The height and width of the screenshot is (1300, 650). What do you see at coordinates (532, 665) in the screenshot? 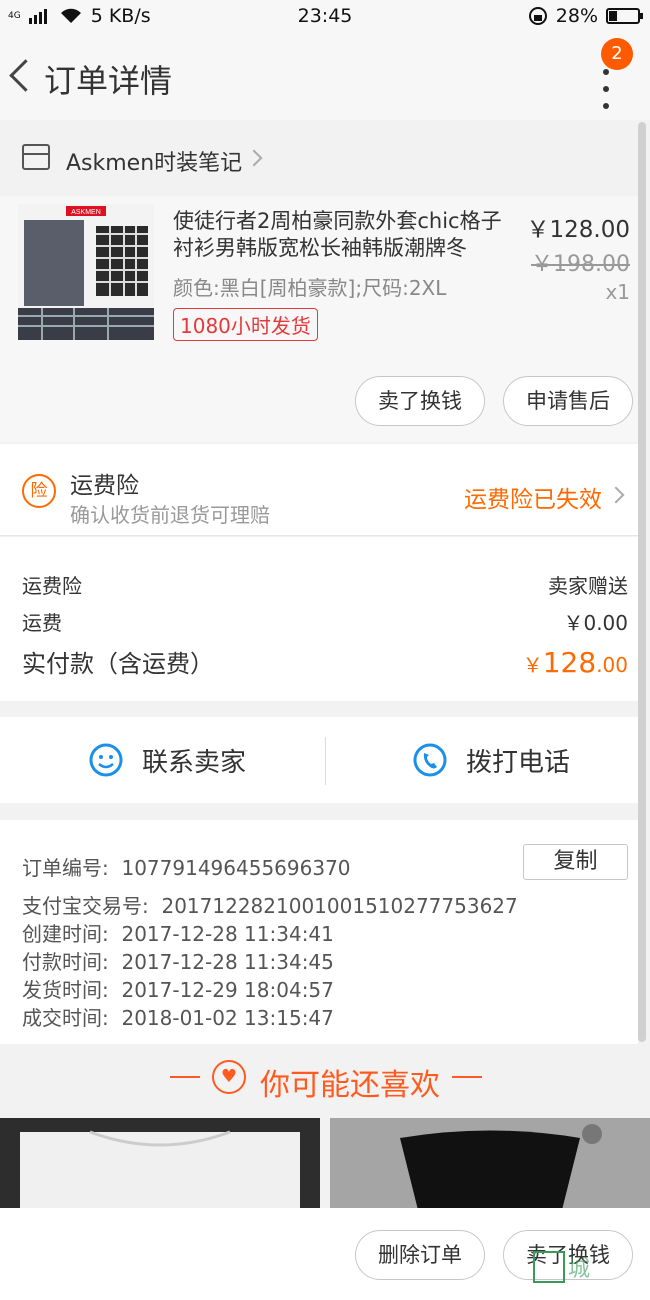
I see `total-currency: ￥` at bounding box center [532, 665].